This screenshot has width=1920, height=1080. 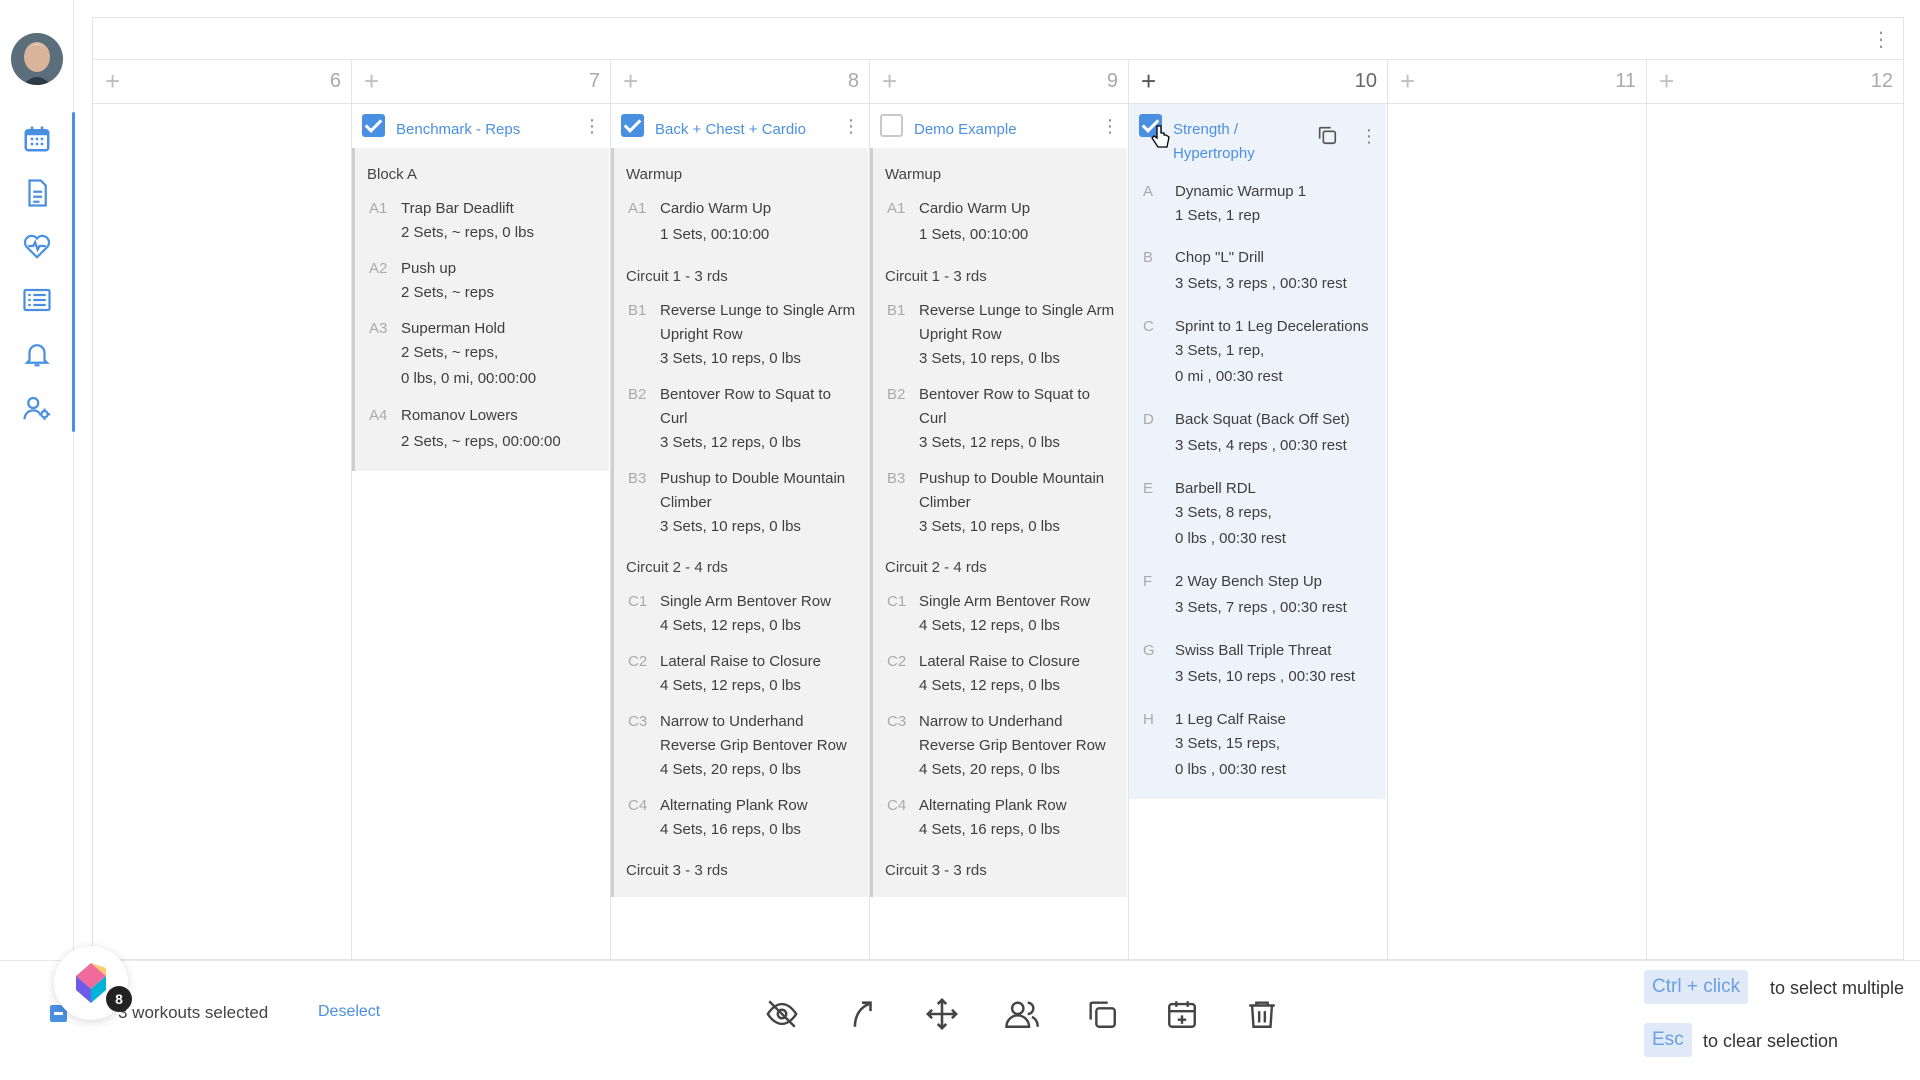 I want to click on assign-users-icon, so click(x=1022, y=1014).